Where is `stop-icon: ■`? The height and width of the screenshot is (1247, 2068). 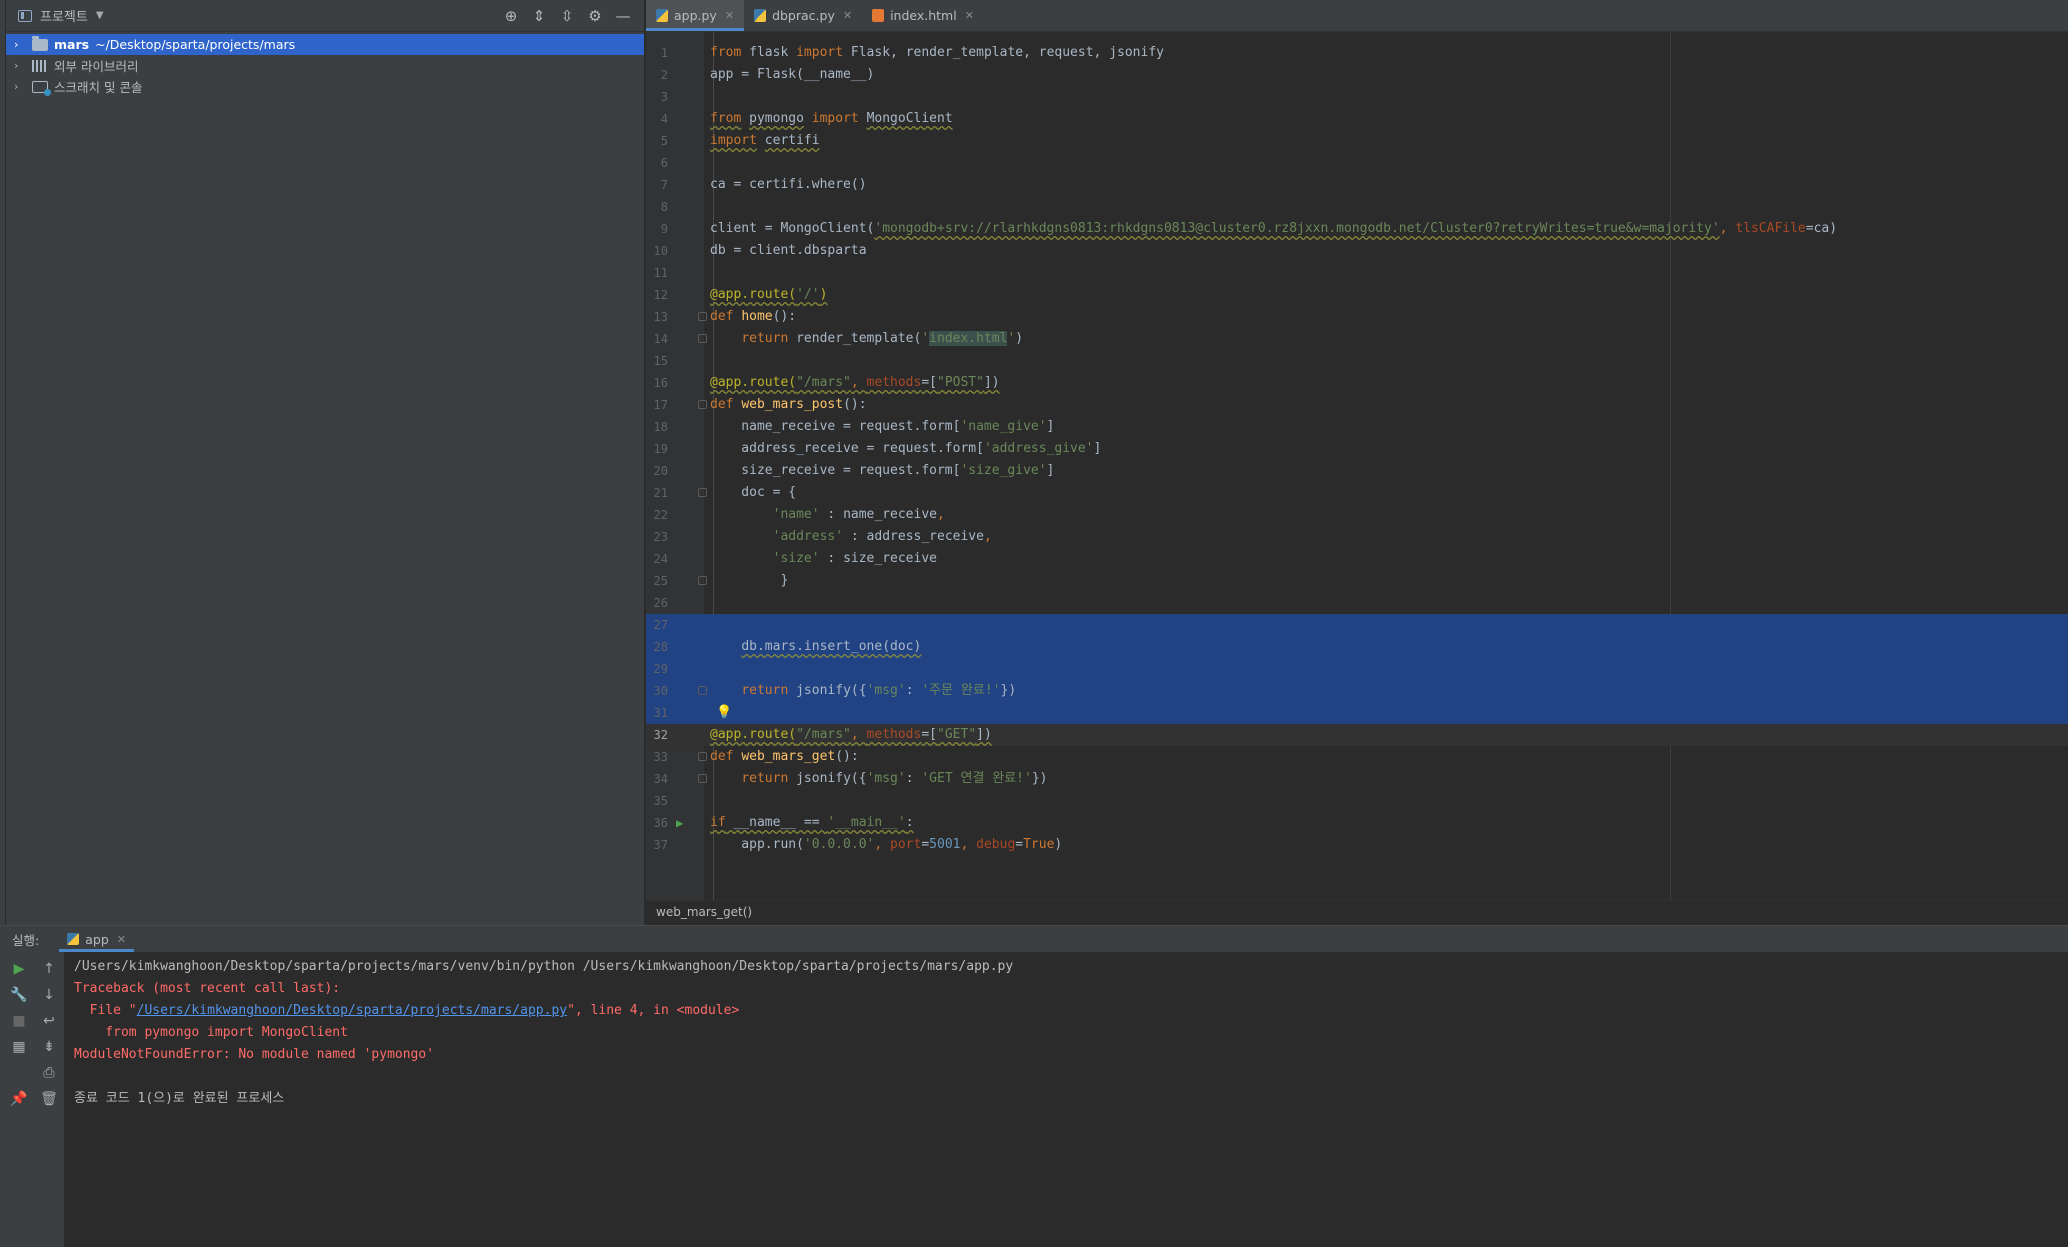
stop-icon: ■ is located at coordinates (19, 1021).